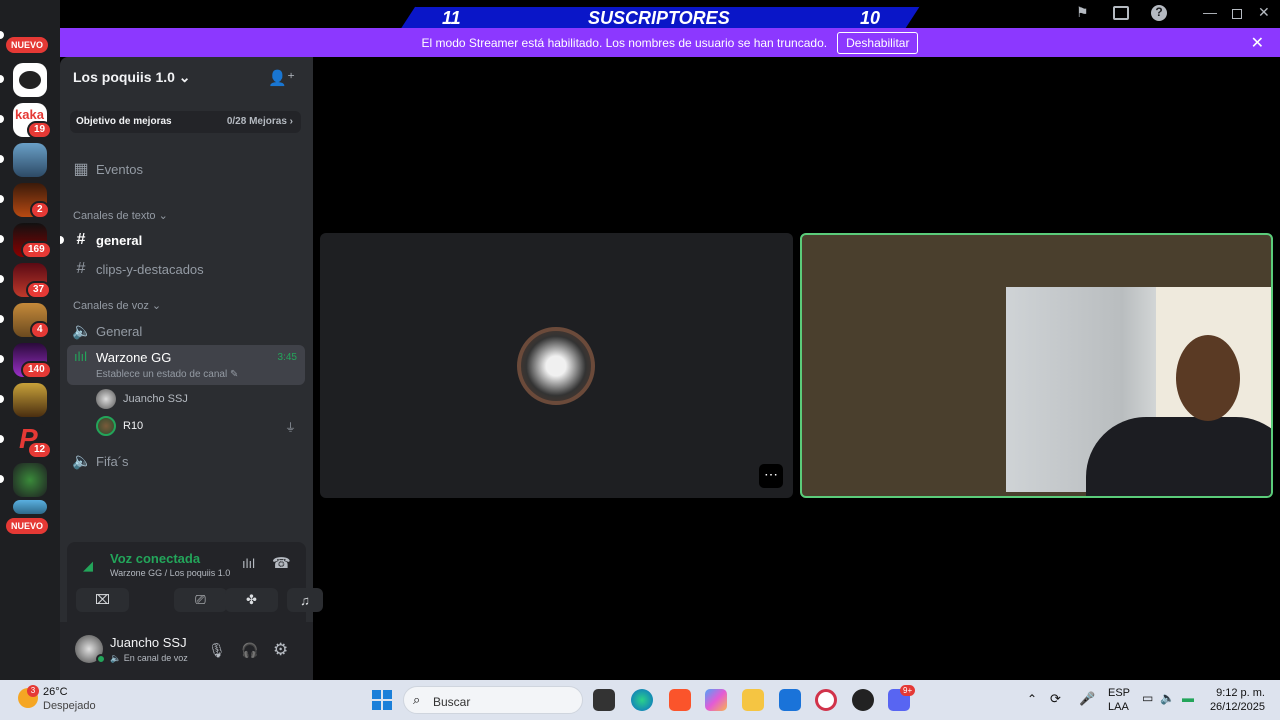  What do you see at coordinates (1257, 43) in the screenshot?
I see `close-banner-icon: ✕` at bounding box center [1257, 43].